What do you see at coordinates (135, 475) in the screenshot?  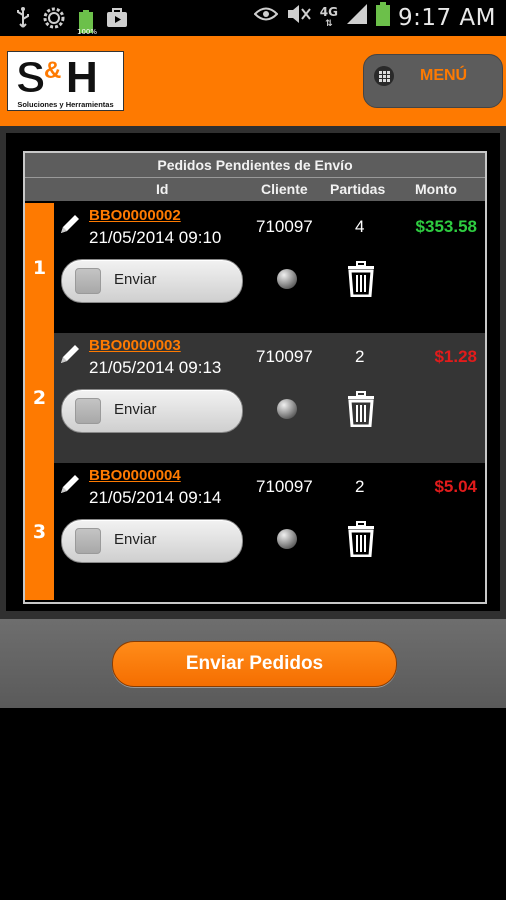 I see `order-id-link: BBO0000004` at bounding box center [135, 475].